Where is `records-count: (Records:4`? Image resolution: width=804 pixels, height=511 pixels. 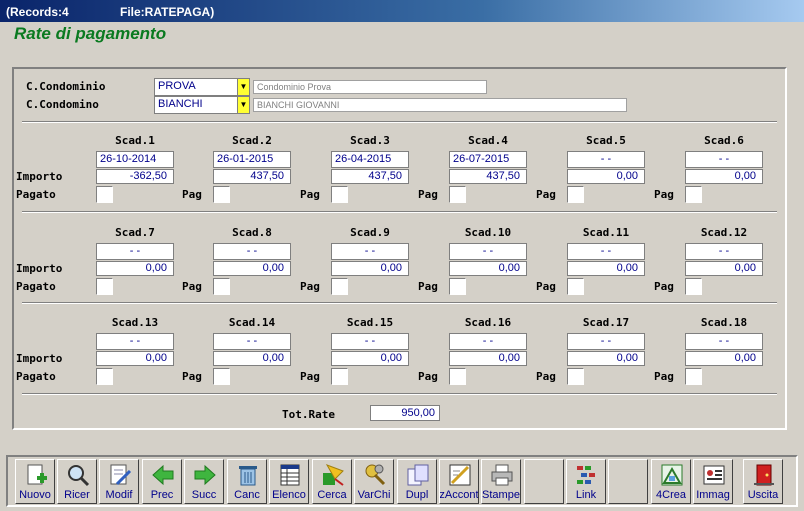
records-count: (Records:4 is located at coordinates (37, 12).